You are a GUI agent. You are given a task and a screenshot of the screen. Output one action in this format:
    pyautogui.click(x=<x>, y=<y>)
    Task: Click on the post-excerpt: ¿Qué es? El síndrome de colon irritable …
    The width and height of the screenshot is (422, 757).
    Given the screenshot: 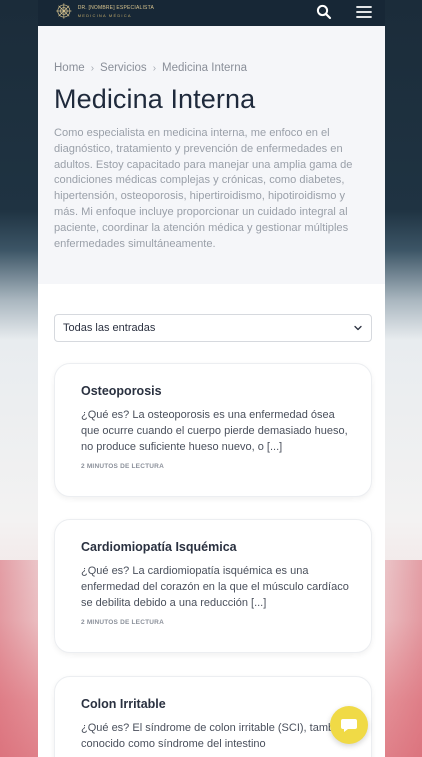 What is the action you would take?
    pyautogui.click(x=215, y=736)
    